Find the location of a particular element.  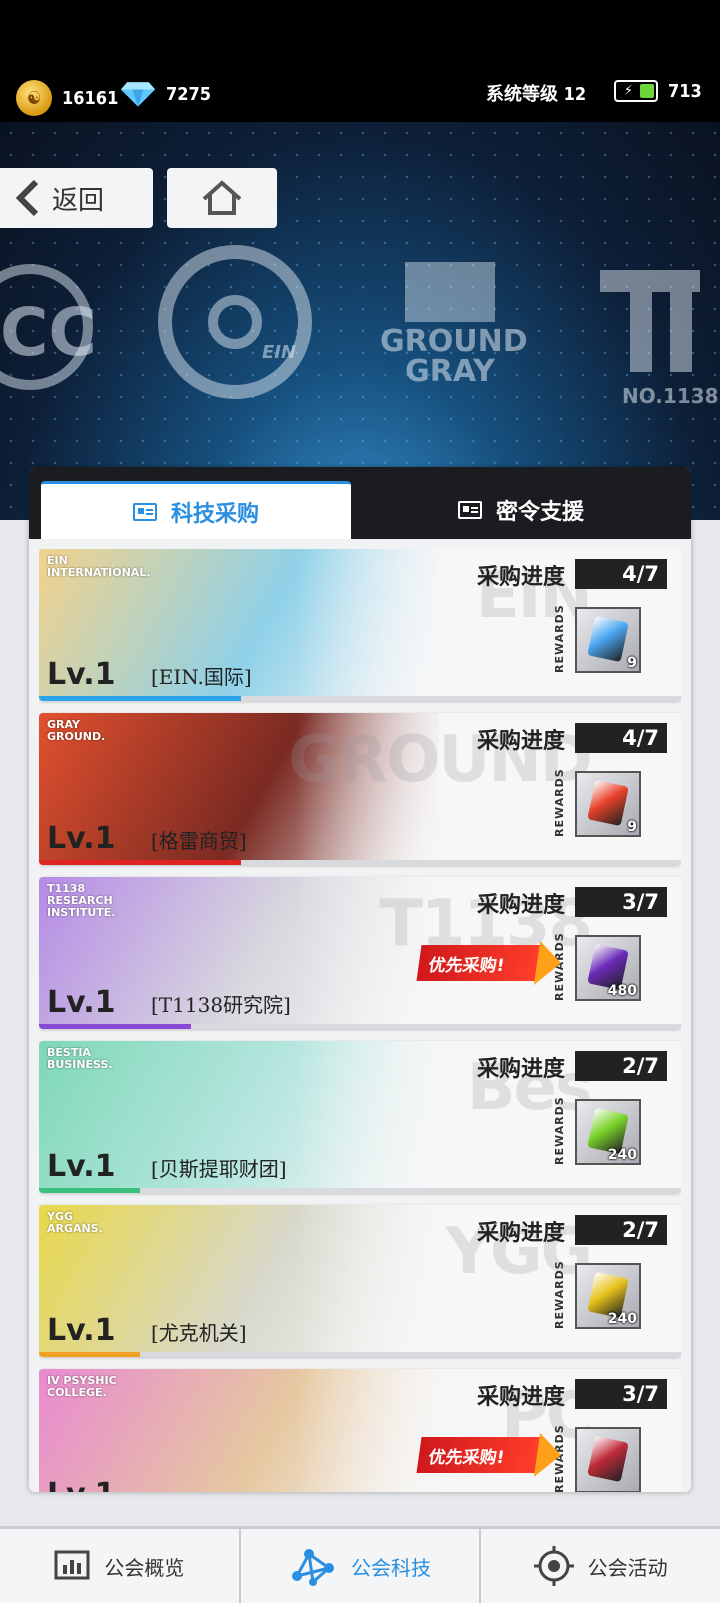

reward-count: 9 is located at coordinates (632, 827).